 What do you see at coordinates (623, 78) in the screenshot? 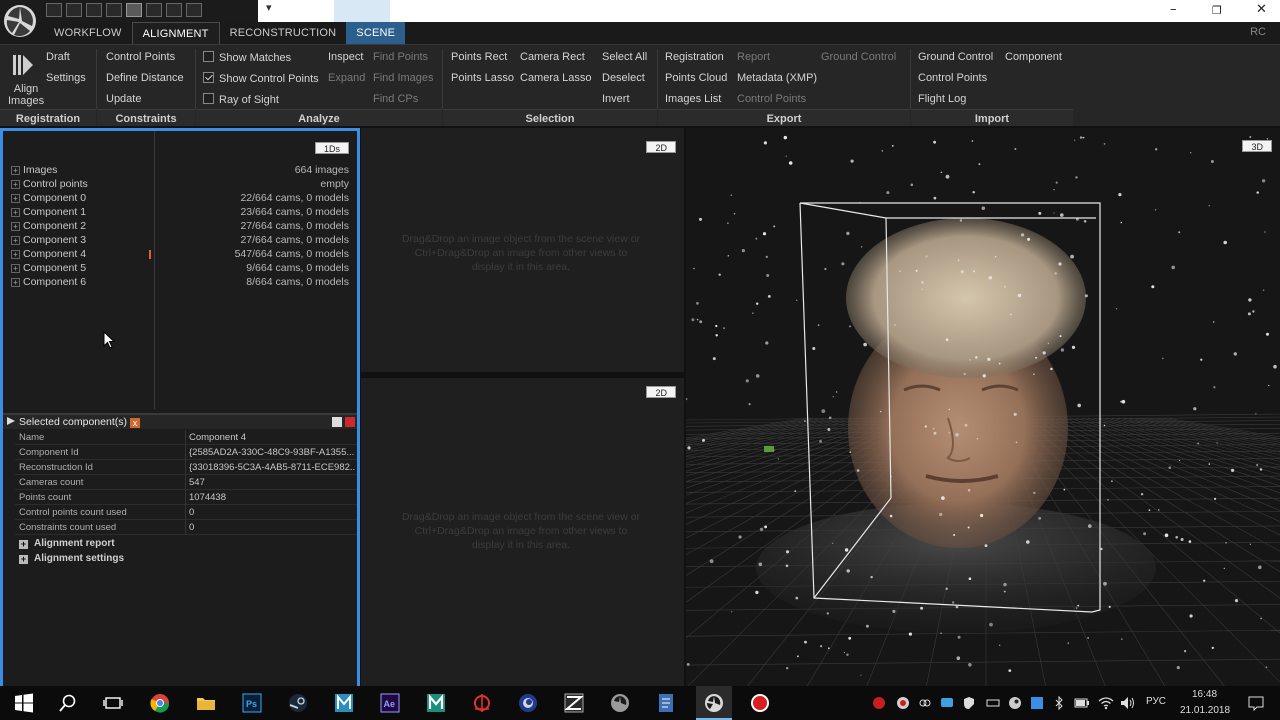
I see `deselect-button: Deselect` at bounding box center [623, 78].